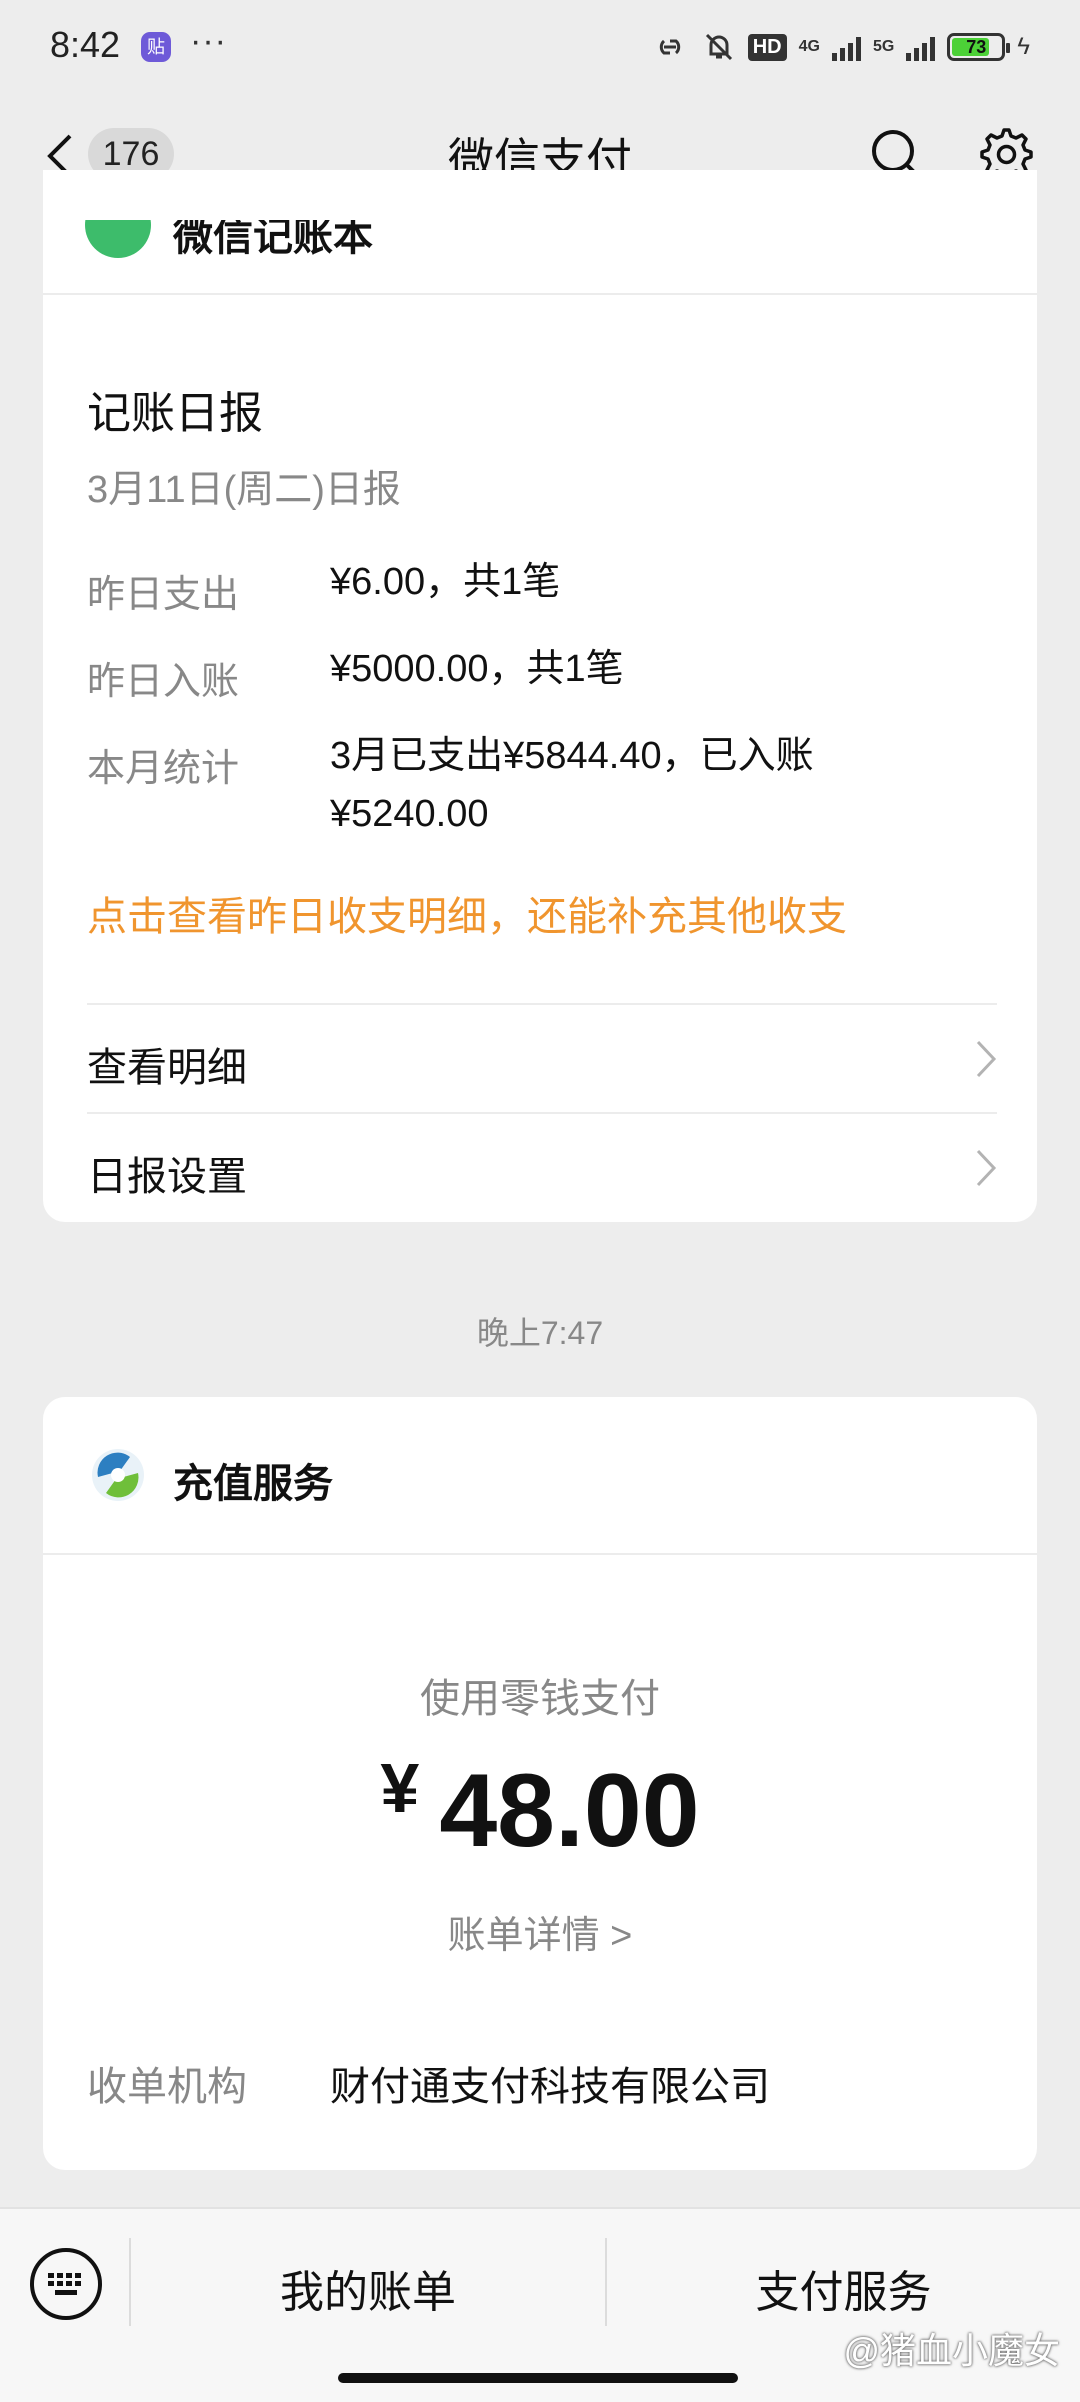 The width and height of the screenshot is (1080, 2402). Describe the element at coordinates (809, 46) in the screenshot. I see `network-4g-label: 4G` at that location.